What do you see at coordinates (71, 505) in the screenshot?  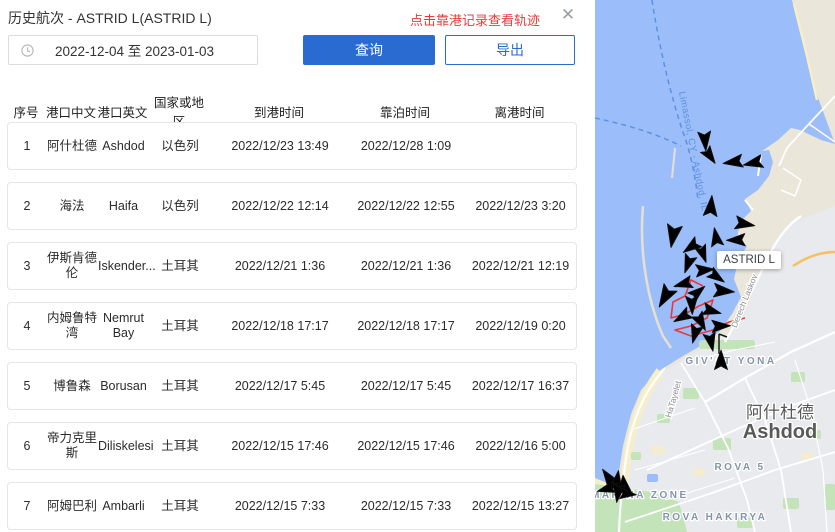 I see `cell-port_cn: 阿姆巴利` at bounding box center [71, 505].